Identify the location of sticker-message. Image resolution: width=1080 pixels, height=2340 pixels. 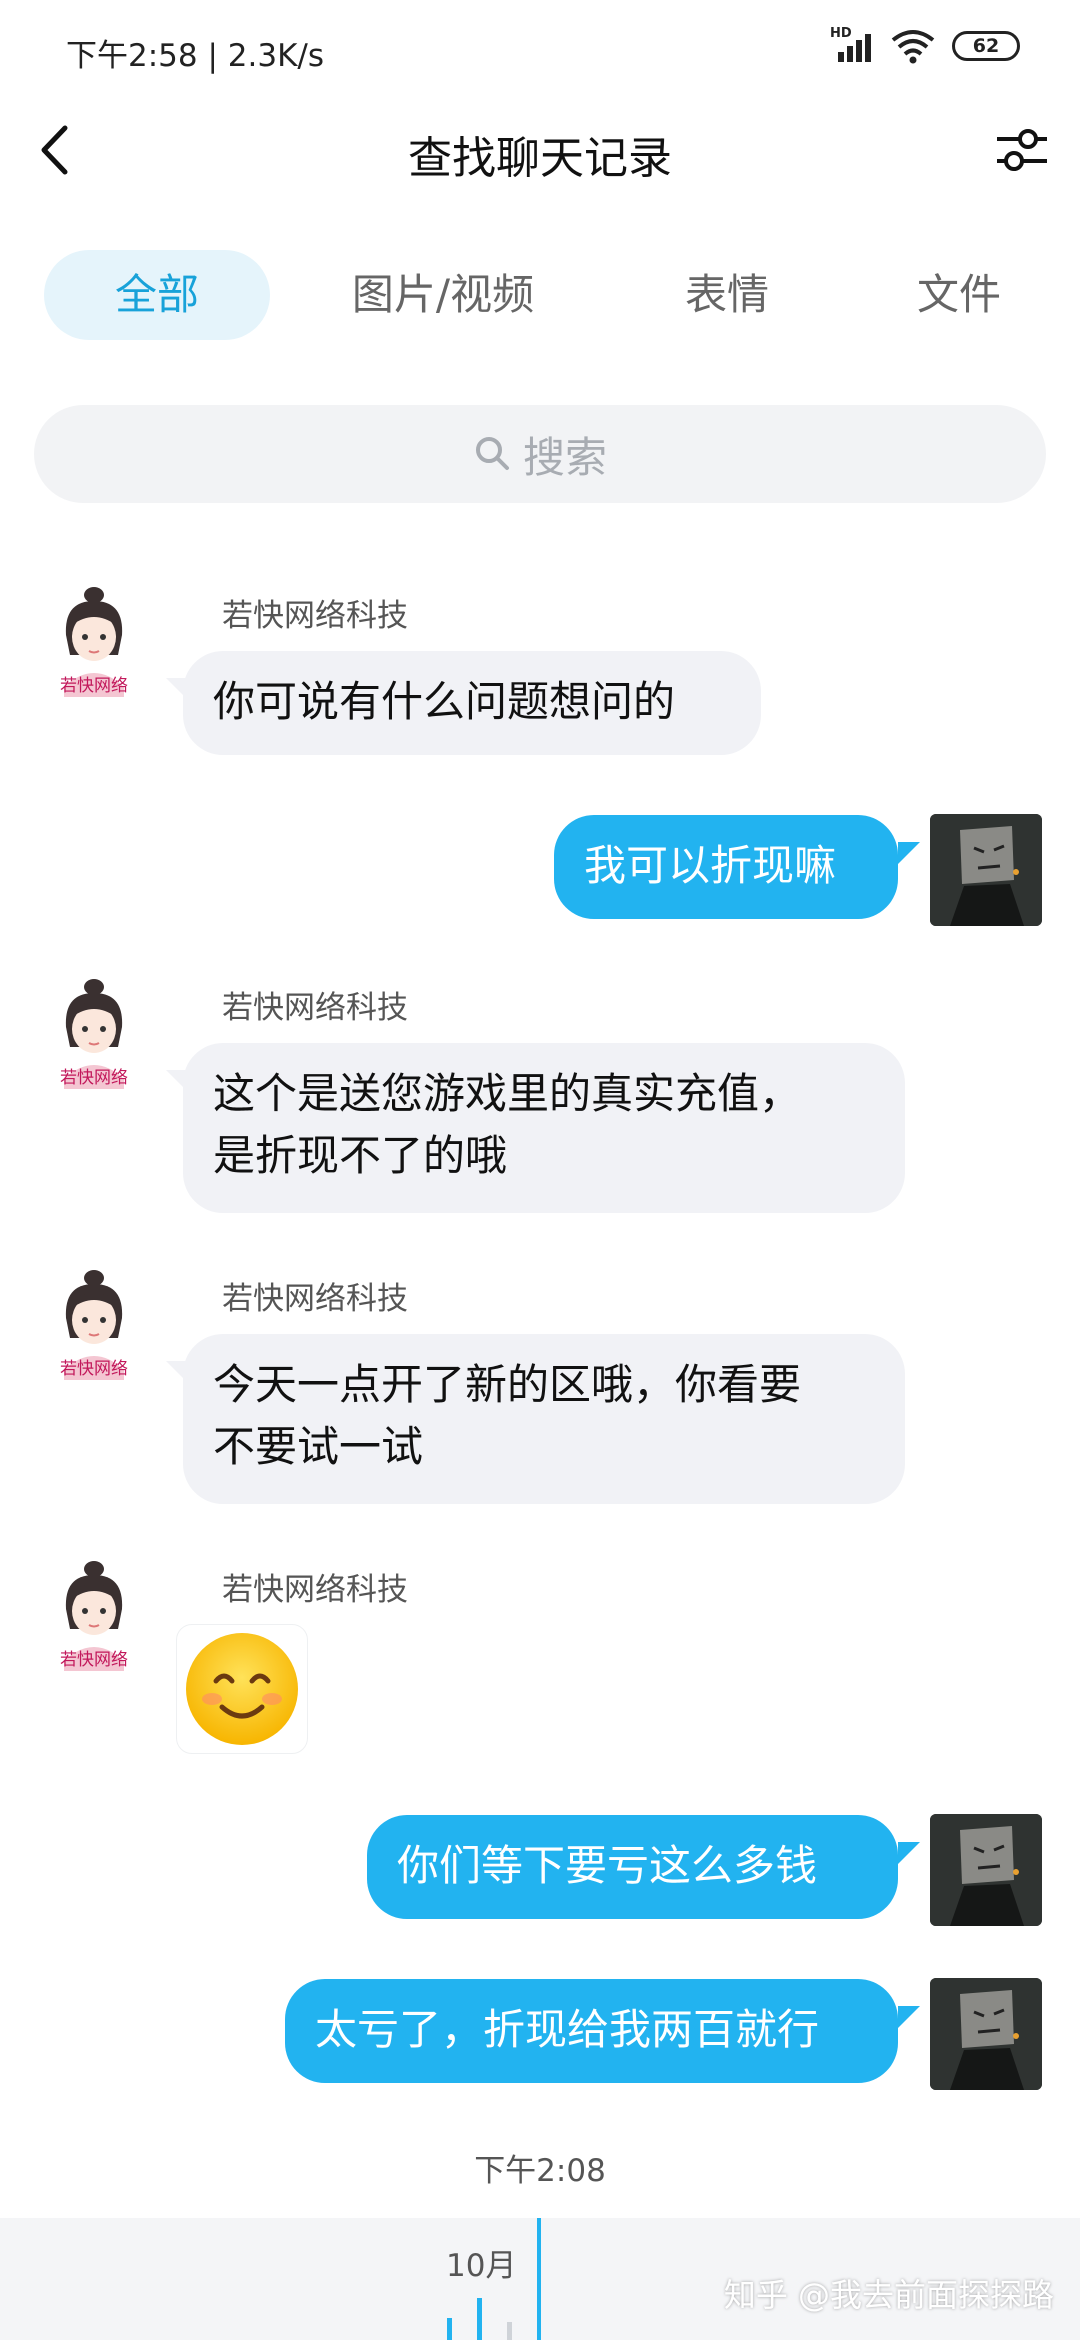
(242, 1689).